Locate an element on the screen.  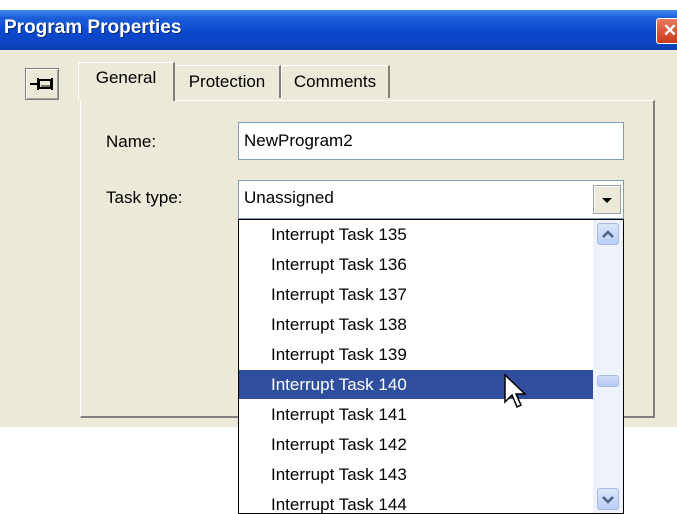
scroll-thumb is located at coordinates (608, 381).